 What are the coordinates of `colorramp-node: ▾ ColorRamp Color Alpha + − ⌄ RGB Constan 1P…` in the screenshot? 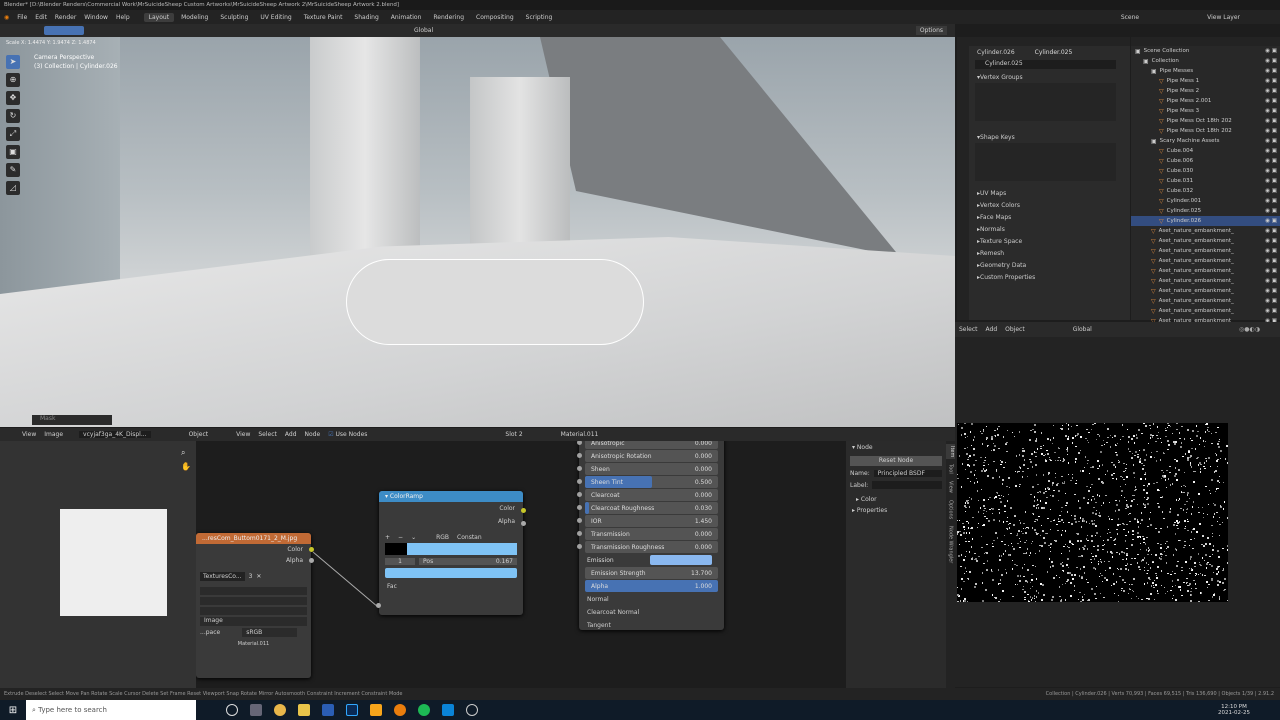 It's located at (451, 553).